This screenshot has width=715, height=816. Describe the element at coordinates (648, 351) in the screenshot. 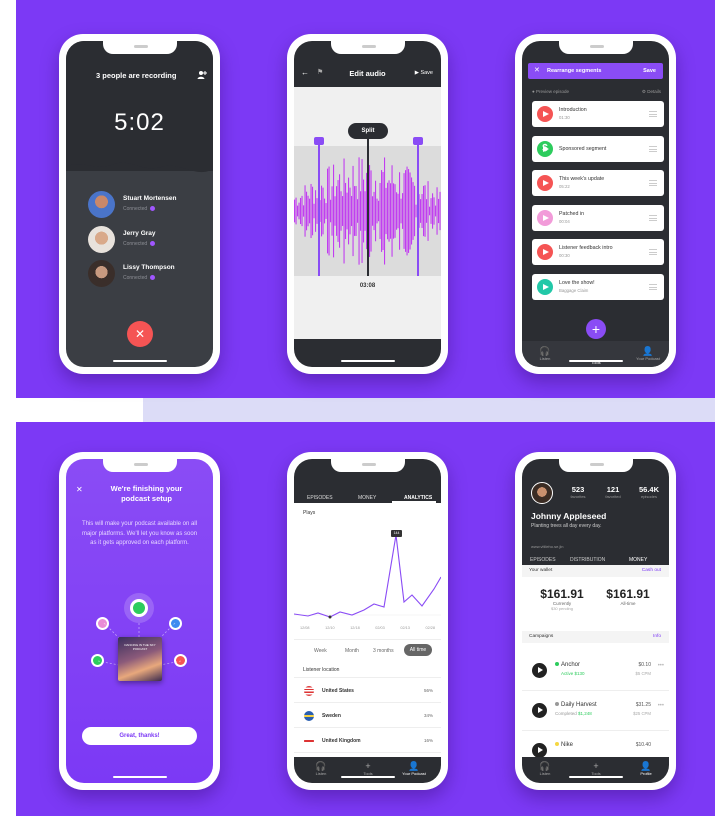

I see `person-icon: 👤` at that location.